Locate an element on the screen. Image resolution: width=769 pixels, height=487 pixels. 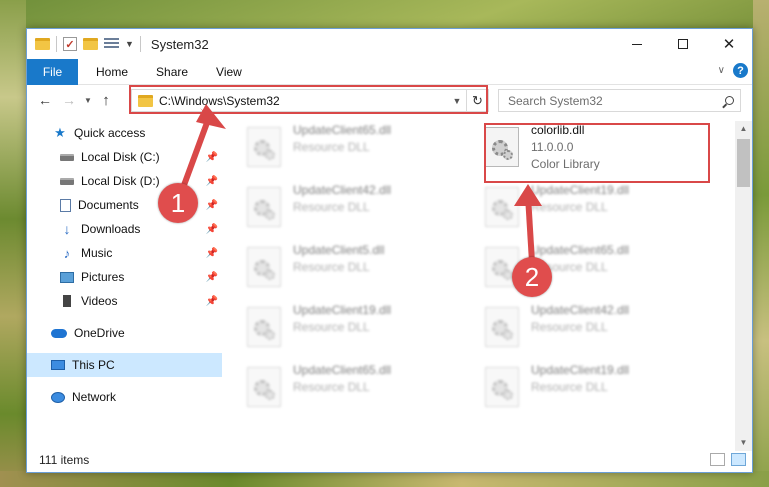
arrow-head-1-fill is located at coordinates (211, 116).